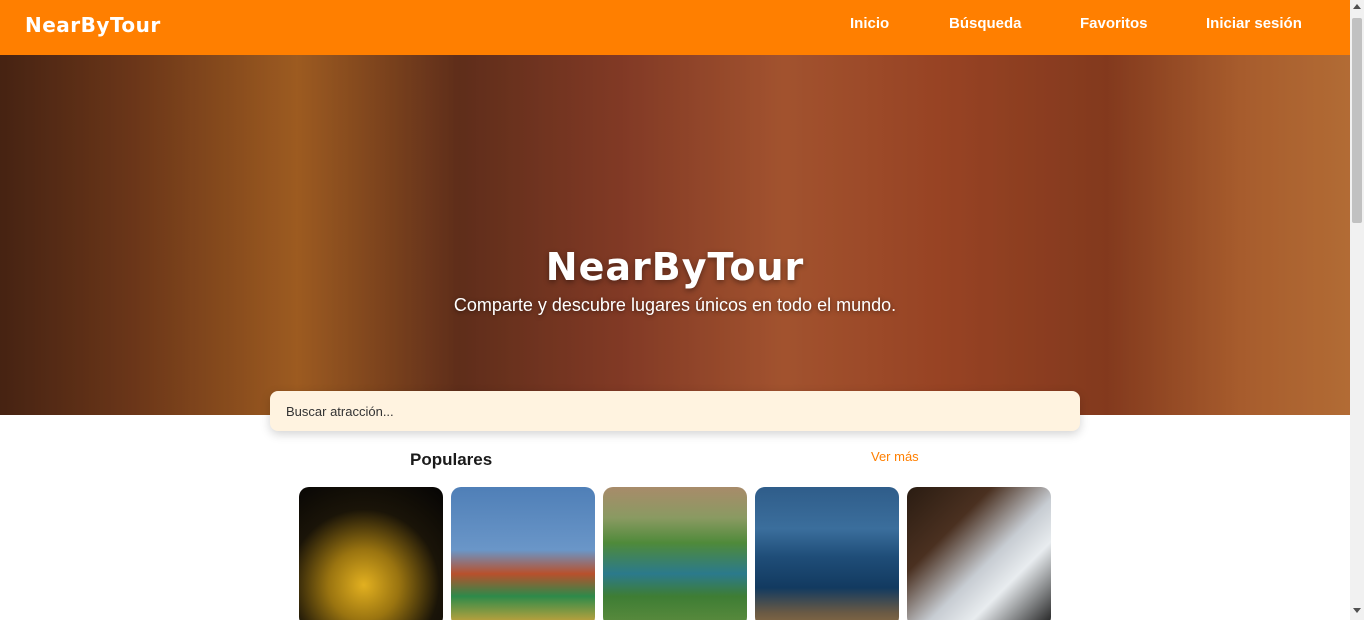 The image size is (1364, 620). I want to click on search-bar, so click(675, 411).